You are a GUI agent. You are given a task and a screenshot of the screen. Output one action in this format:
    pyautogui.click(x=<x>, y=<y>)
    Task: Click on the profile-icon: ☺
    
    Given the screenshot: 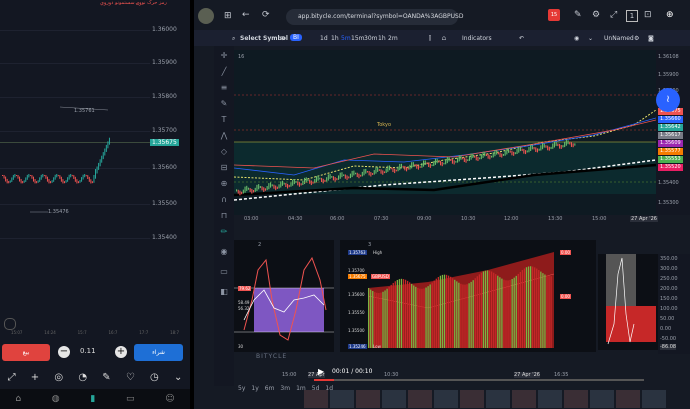 What is the action you would take?
    pyautogui.click(x=169, y=399)
    